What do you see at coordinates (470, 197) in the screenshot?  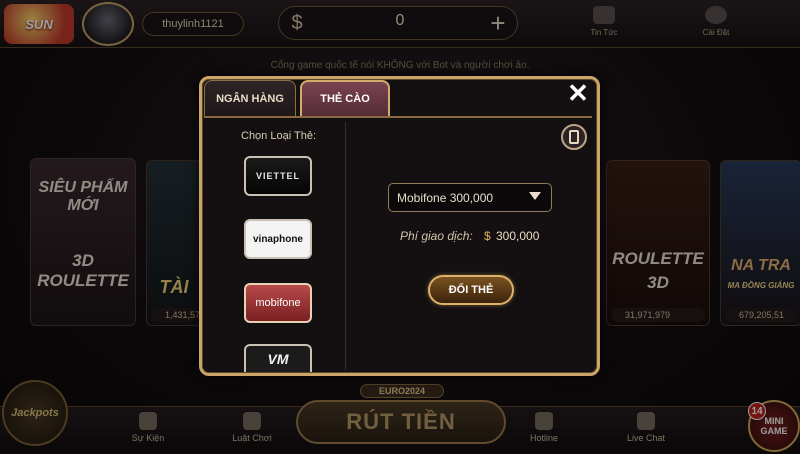 I see `card-value-select: Mobifone 300,000` at bounding box center [470, 197].